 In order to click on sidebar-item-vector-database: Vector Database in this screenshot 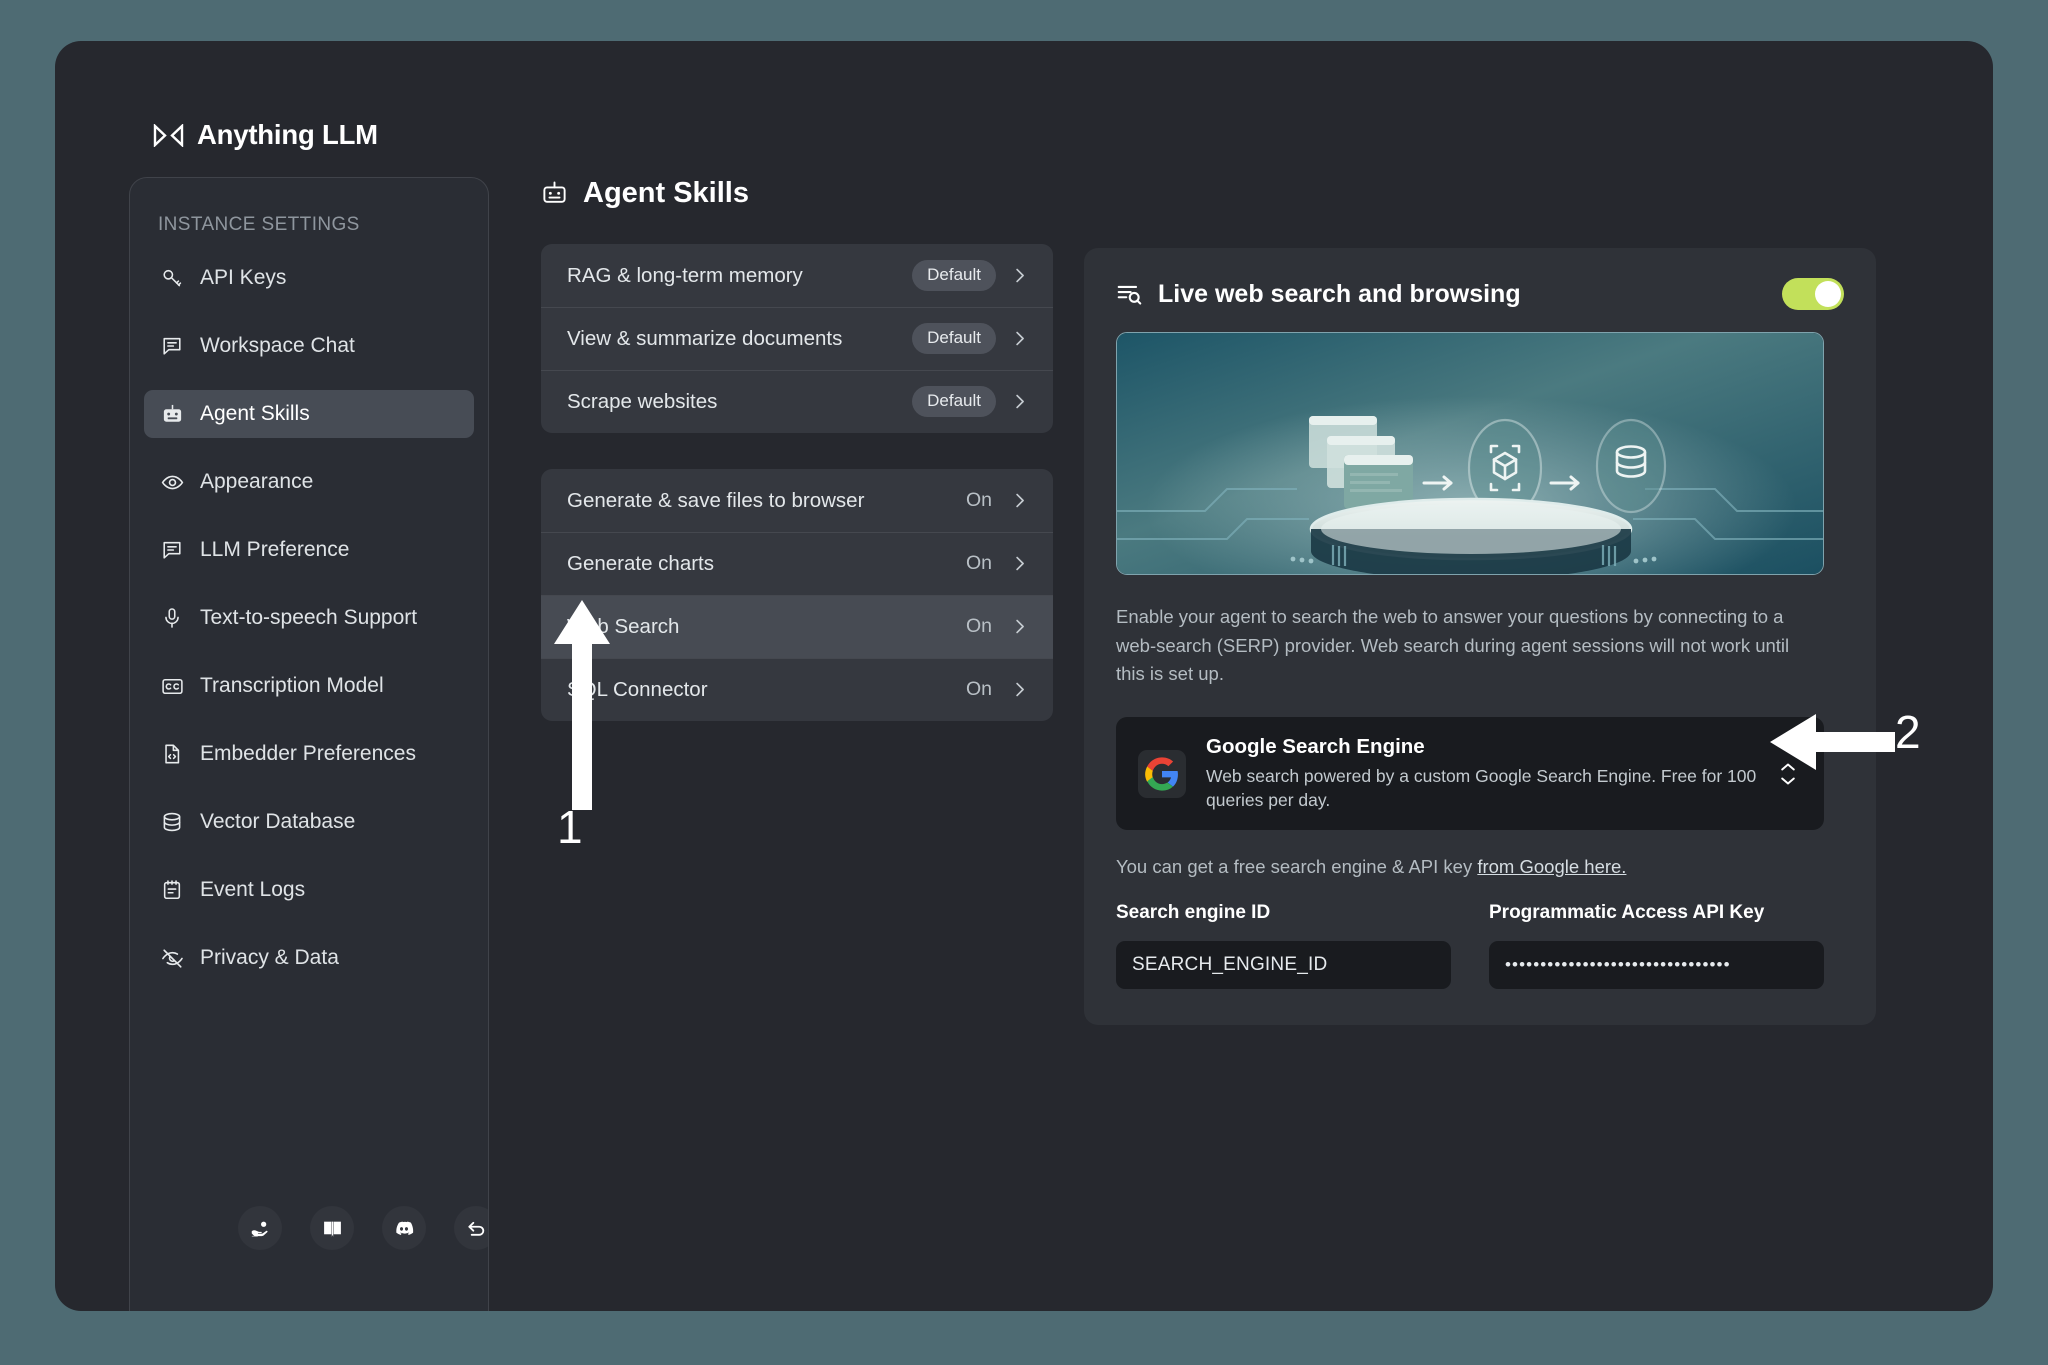, I will do `click(309, 822)`.